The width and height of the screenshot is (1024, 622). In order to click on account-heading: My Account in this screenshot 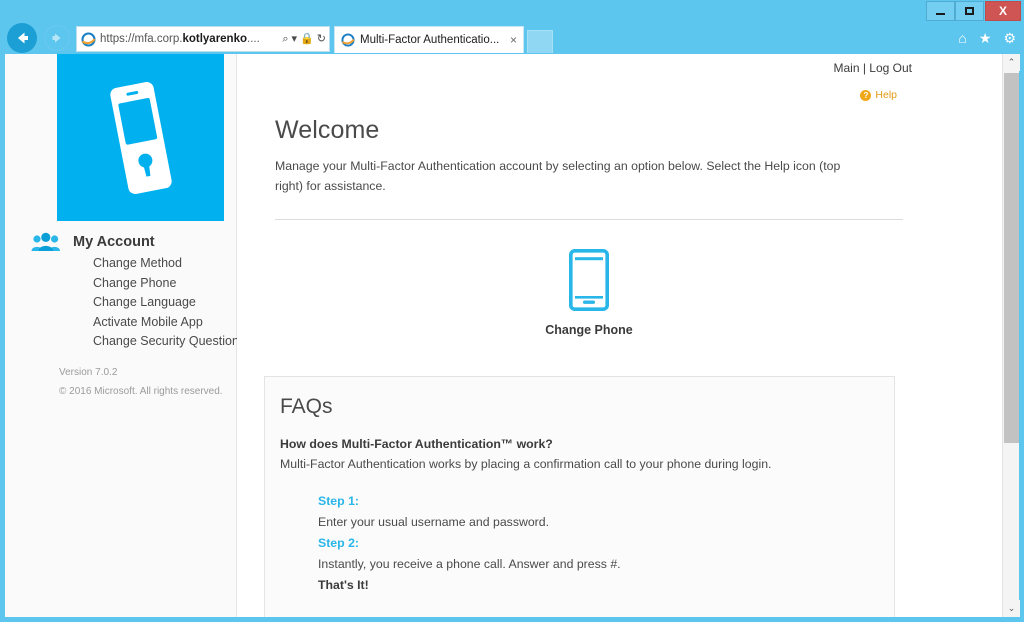, I will do `click(114, 242)`.